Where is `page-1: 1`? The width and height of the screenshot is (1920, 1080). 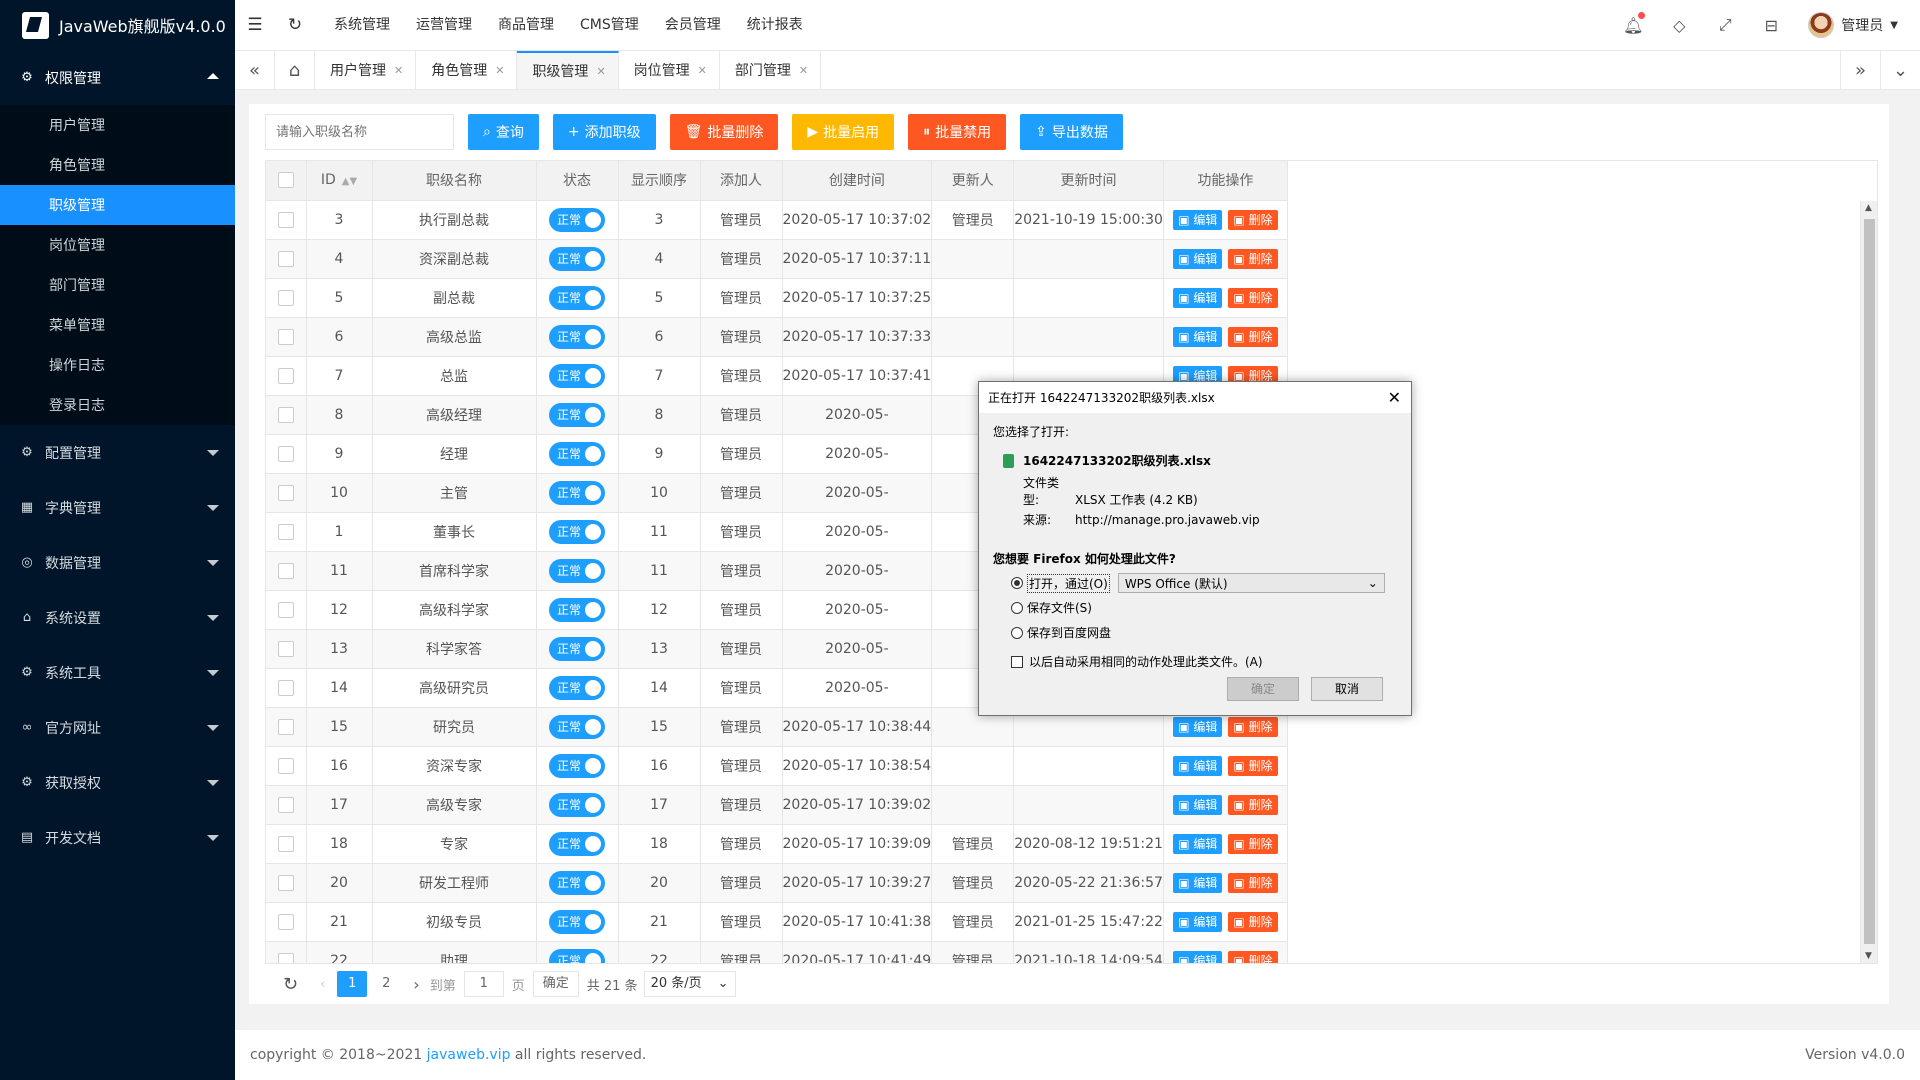 page-1: 1 is located at coordinates (352, 984).